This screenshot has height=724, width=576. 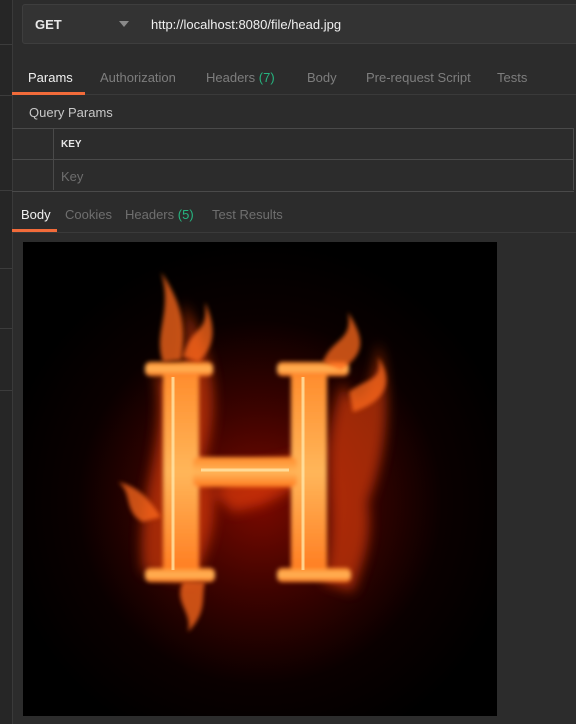 What do you see at coordinates (266, 77) in the screenshot?
I see `headers-count: (7)` at bounding box center [266, 77].